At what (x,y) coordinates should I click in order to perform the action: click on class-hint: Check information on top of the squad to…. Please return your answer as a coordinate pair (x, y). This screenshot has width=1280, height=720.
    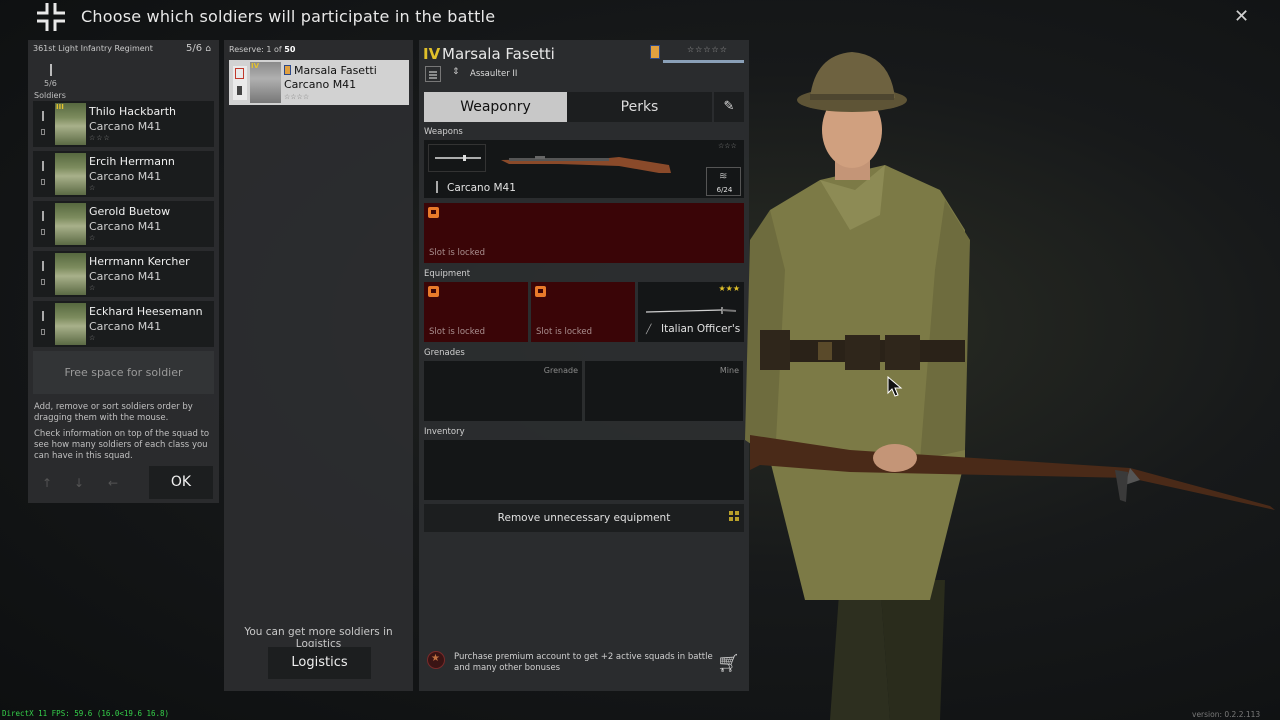
    Looking at the image, I should click on (122, 445).